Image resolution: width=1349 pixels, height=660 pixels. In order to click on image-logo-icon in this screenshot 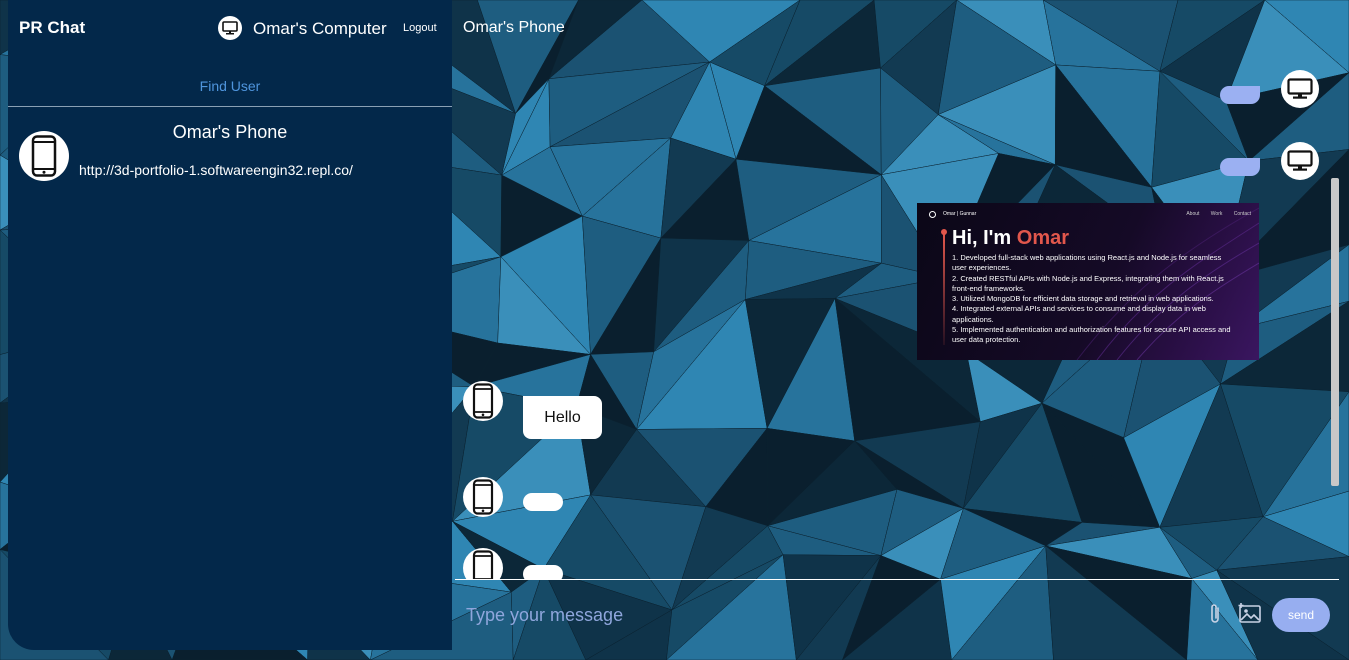, I will do `click(932, 214)`.